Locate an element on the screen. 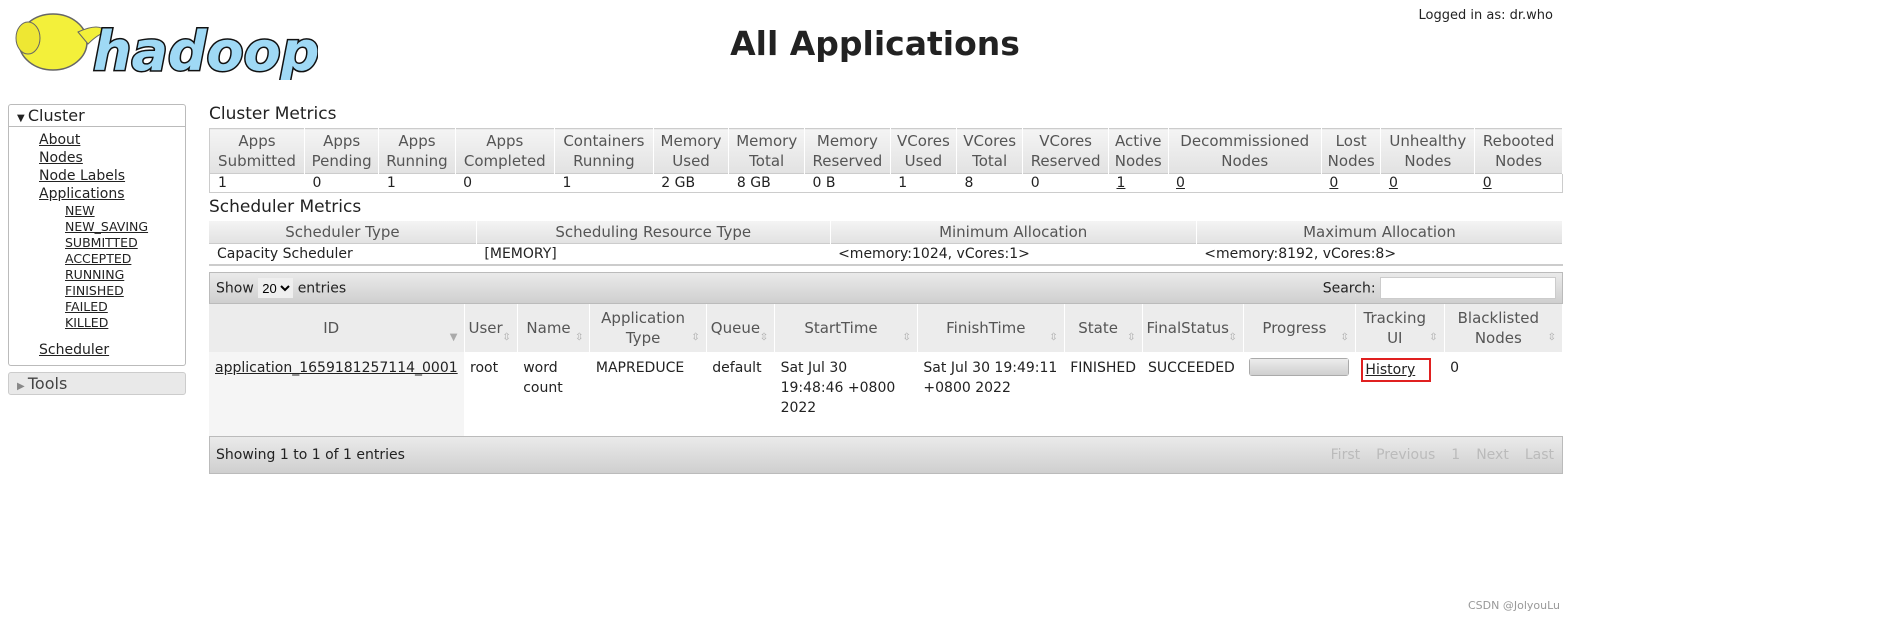 This screenshot has height=618, width=1898. cell-queue: default is located at coordinates (737, 368).